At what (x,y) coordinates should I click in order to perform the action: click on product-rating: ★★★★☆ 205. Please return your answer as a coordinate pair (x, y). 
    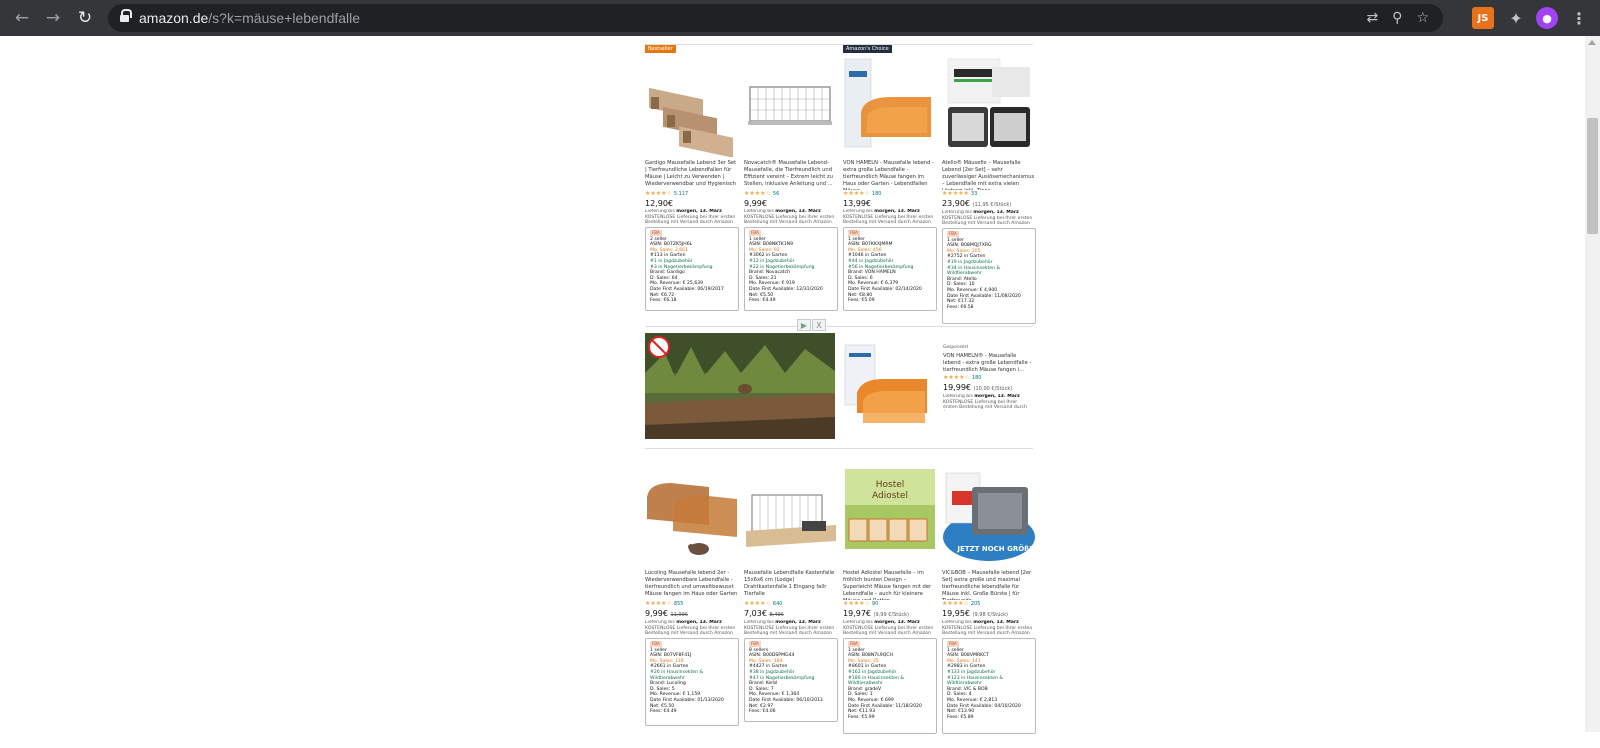
    Looking at the image, I should click on (989, 604).